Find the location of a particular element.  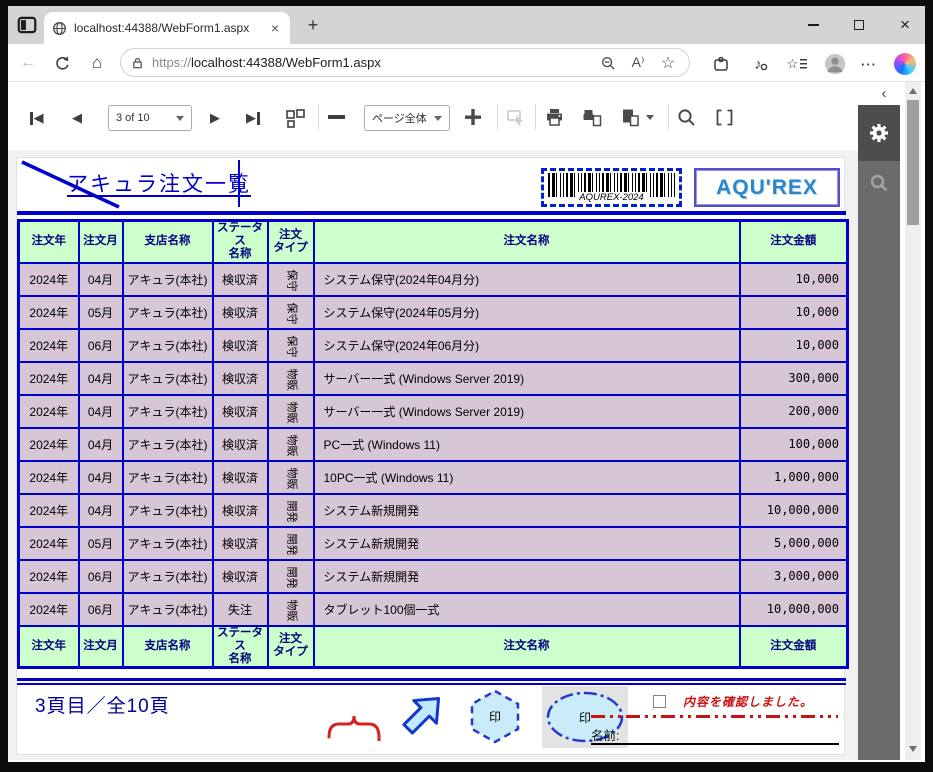

barcode-label: AQUREX-2024 is located at coordinates (611, 197).